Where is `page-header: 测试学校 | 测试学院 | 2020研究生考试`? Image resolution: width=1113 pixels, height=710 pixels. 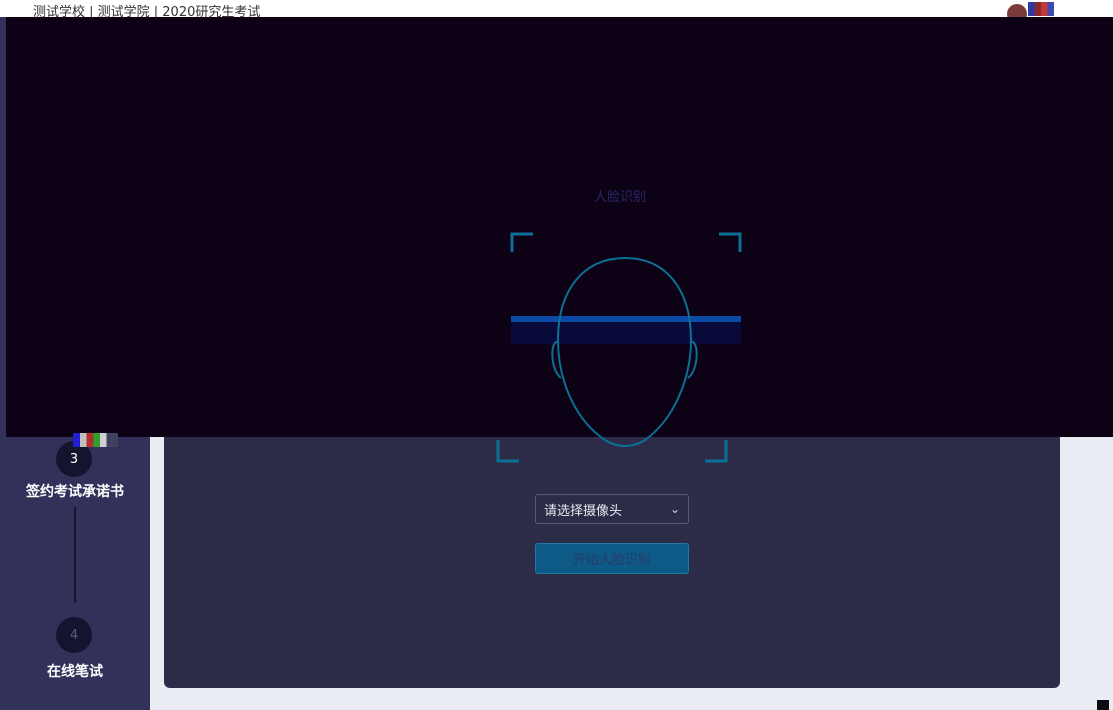 page-header: 测试学校 | 测试学院 | 2020研究生考试 is located at coordinates (556, 12).